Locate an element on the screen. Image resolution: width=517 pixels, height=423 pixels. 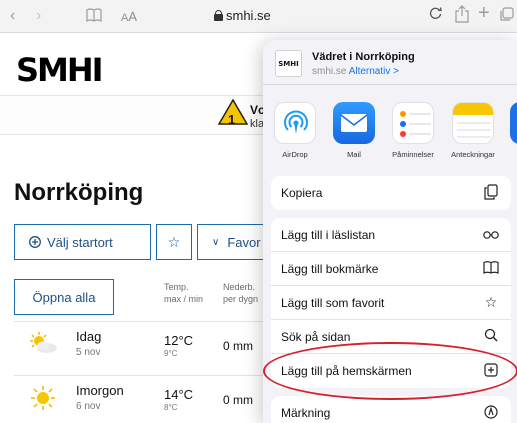
markup-label: Märkning is located at coordinates (306, 413).